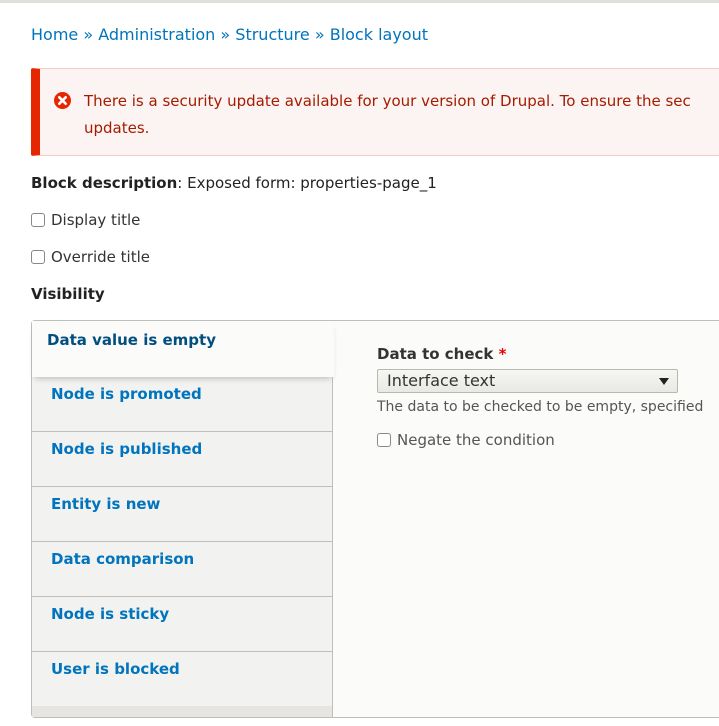  What do you see at coordinates (379, 34) in the screenshot?
I see `breadcrumb-block-layout: Block layout` at bounding box center [379, 34].